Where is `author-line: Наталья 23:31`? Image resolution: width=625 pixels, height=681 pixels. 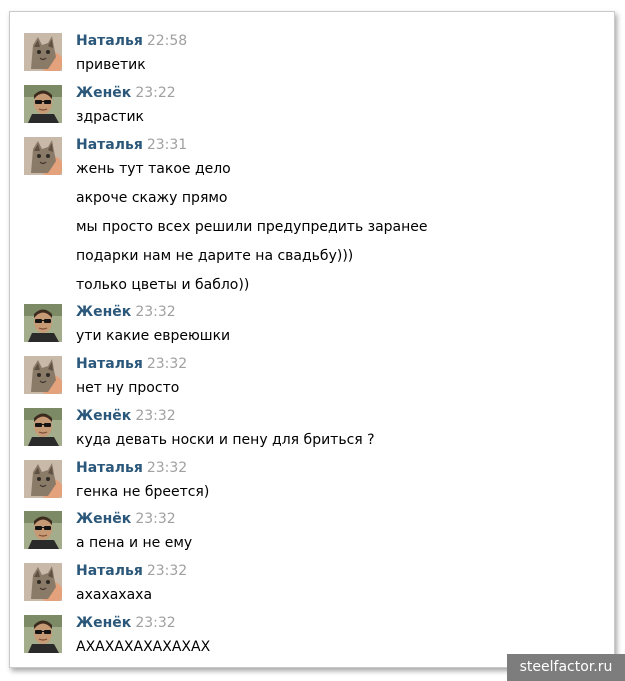 author-line: Наталья 23:31 is located at coordinates (131, 144).